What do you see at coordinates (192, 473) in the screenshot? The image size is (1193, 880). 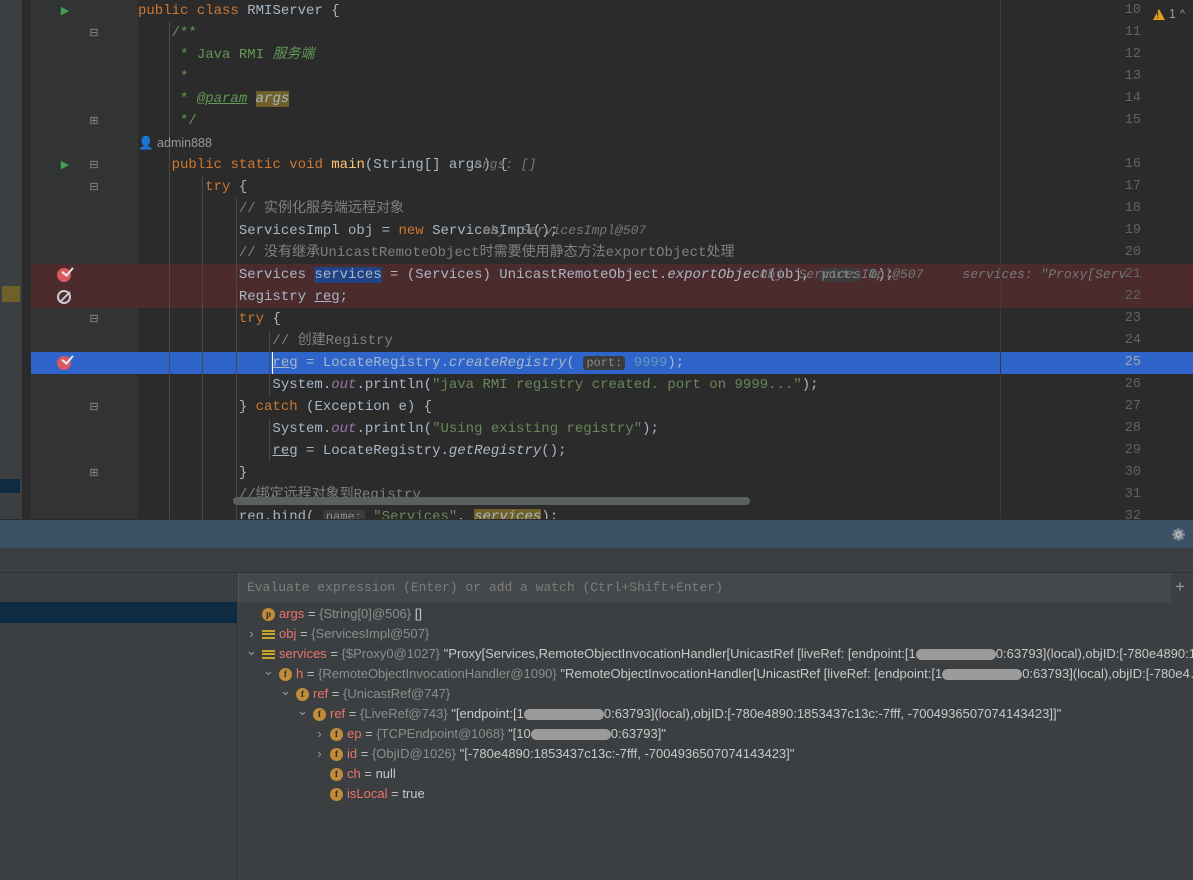 I see `code-text: }` at bounding box center [192, 473].